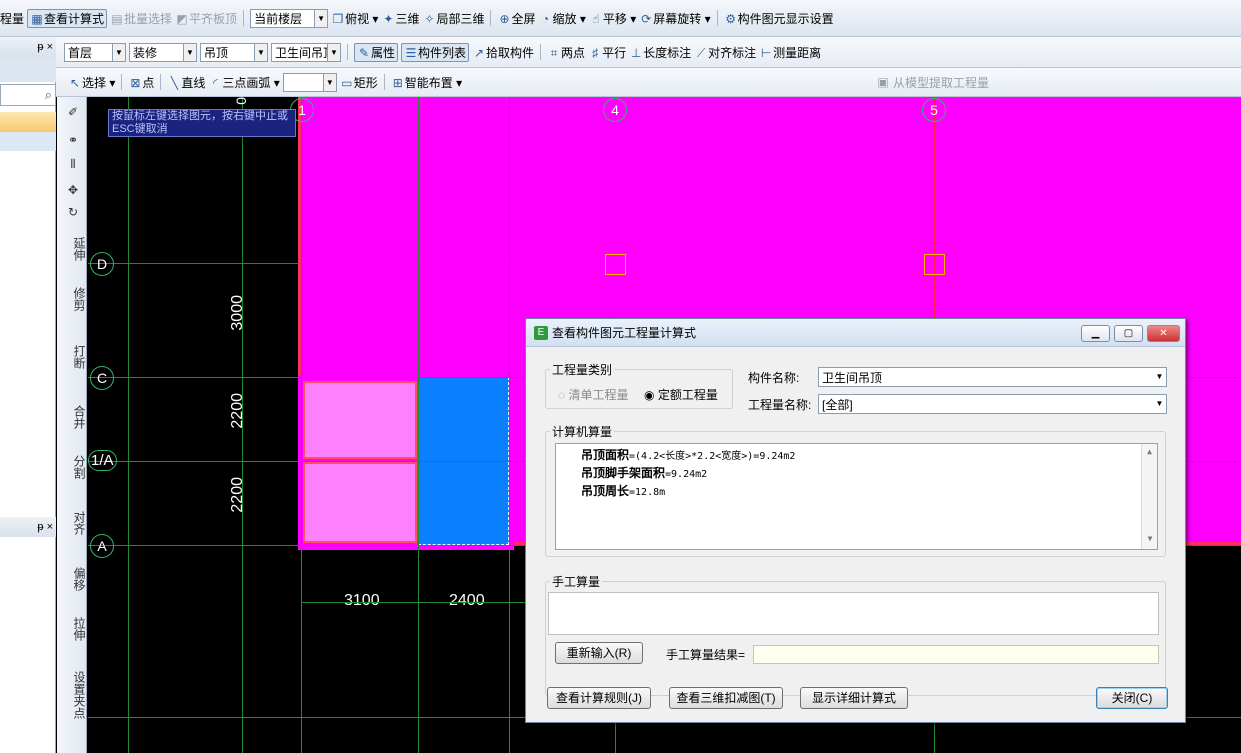 Image resolution: width=1241 pixels, height=753 pixels. What do you see at coordinates (76, 629) in the screenshot?
I see `stretch-tool: 拉伸` at bounding box center [76, 629].